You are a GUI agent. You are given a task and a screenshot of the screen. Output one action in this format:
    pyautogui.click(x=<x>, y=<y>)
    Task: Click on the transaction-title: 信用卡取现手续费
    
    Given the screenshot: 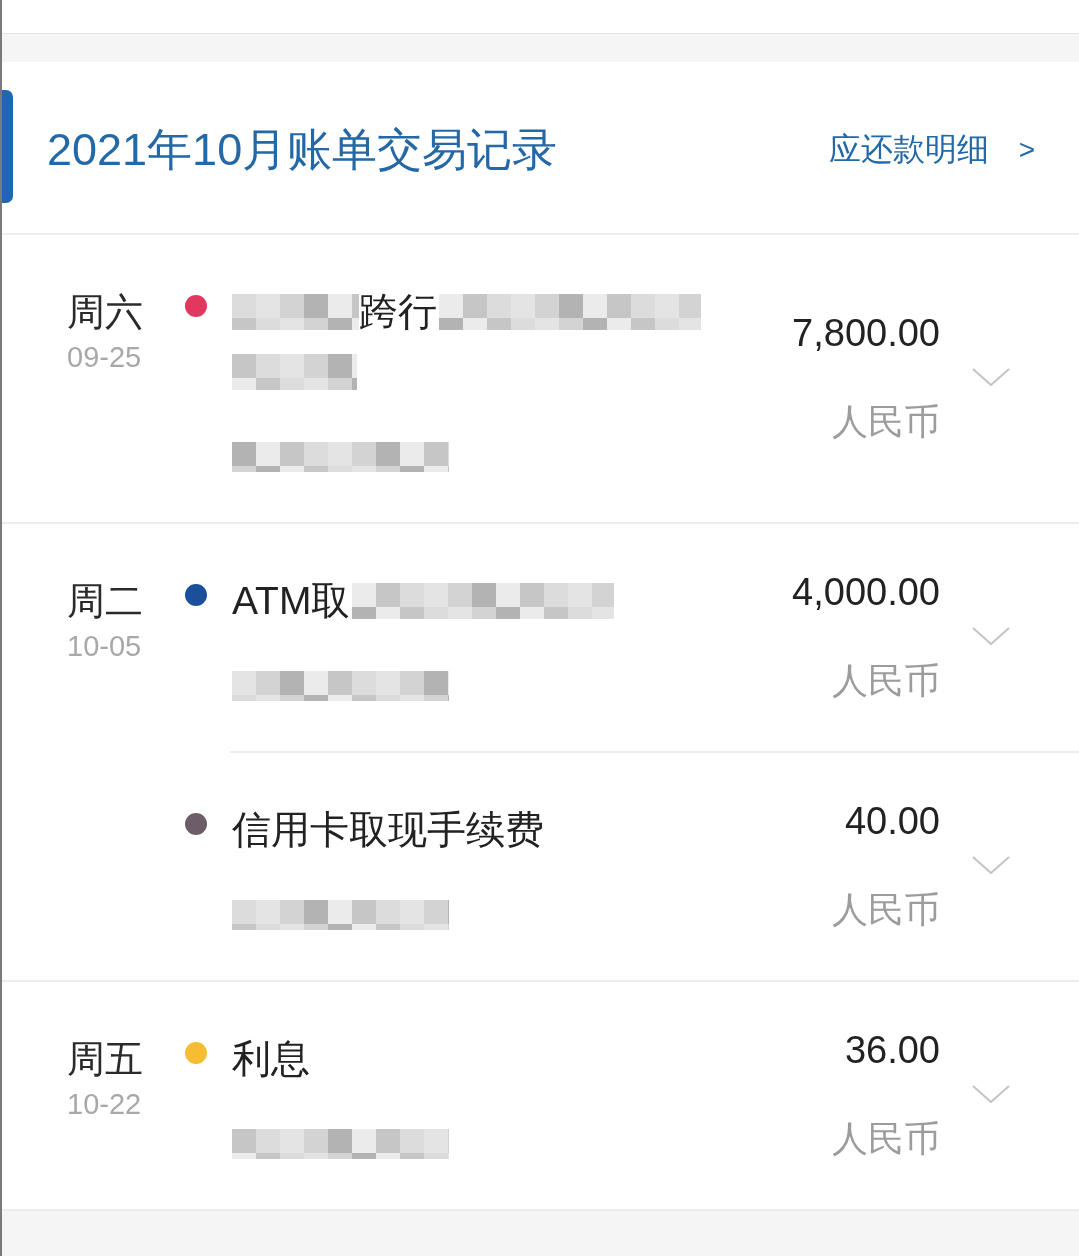 What is the action you would take?
    pyautogui.click(x=388, y=830)
    